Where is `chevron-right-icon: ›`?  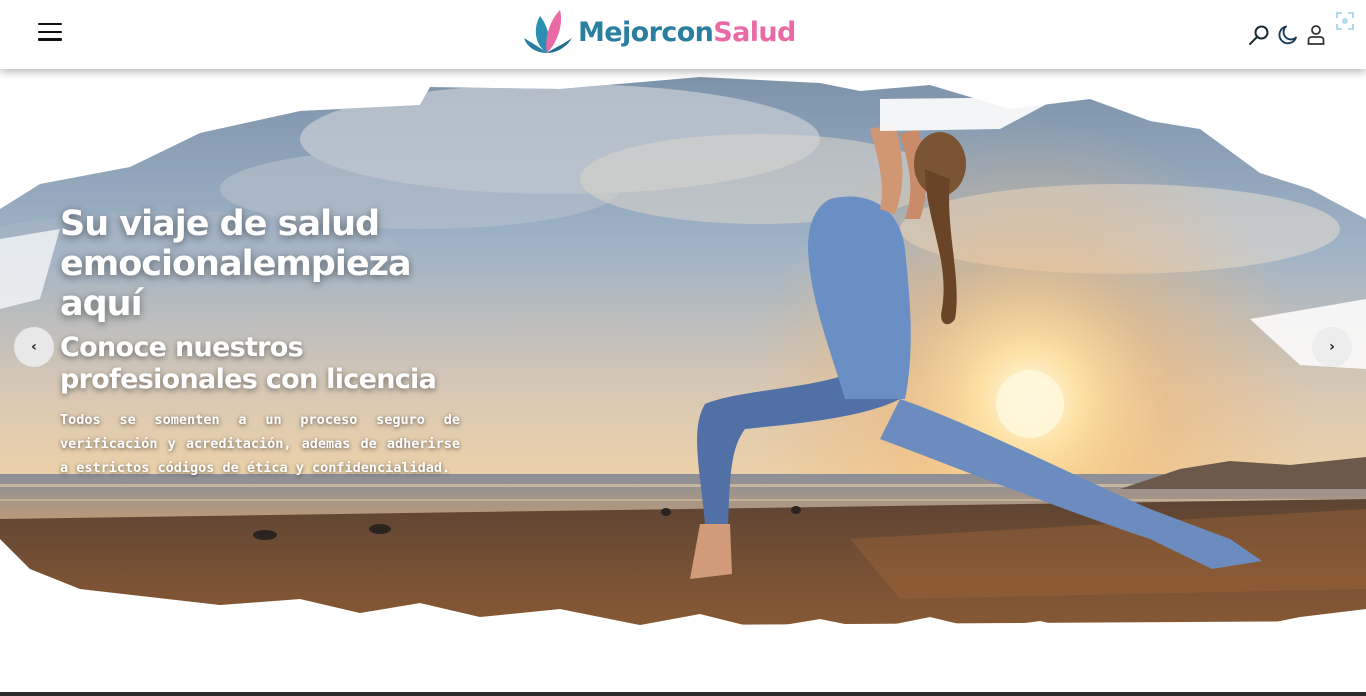 chevron-right-icon: › is located at coordinates (1332, 347).